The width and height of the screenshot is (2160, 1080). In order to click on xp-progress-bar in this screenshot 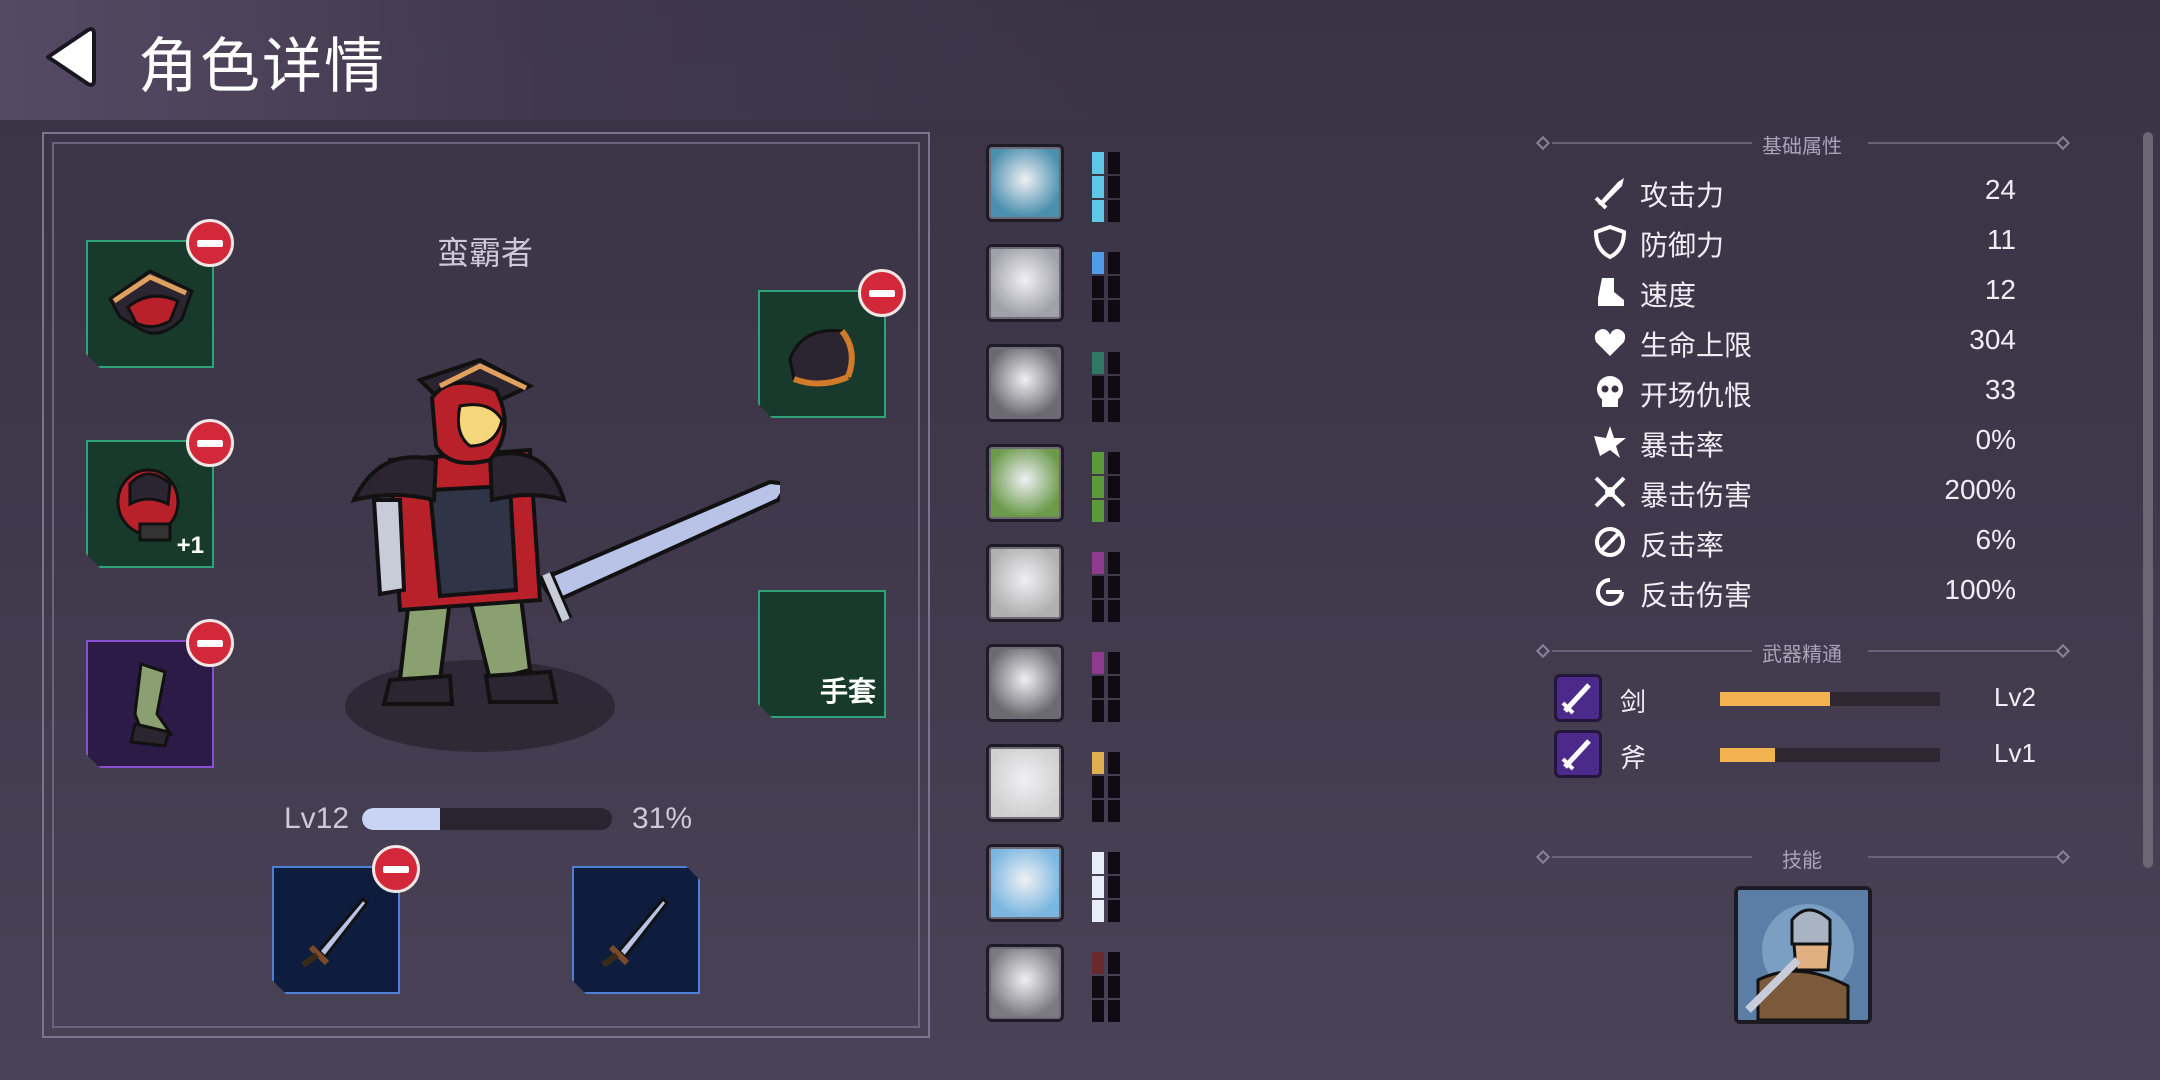, I will do `click(487, 819)`.